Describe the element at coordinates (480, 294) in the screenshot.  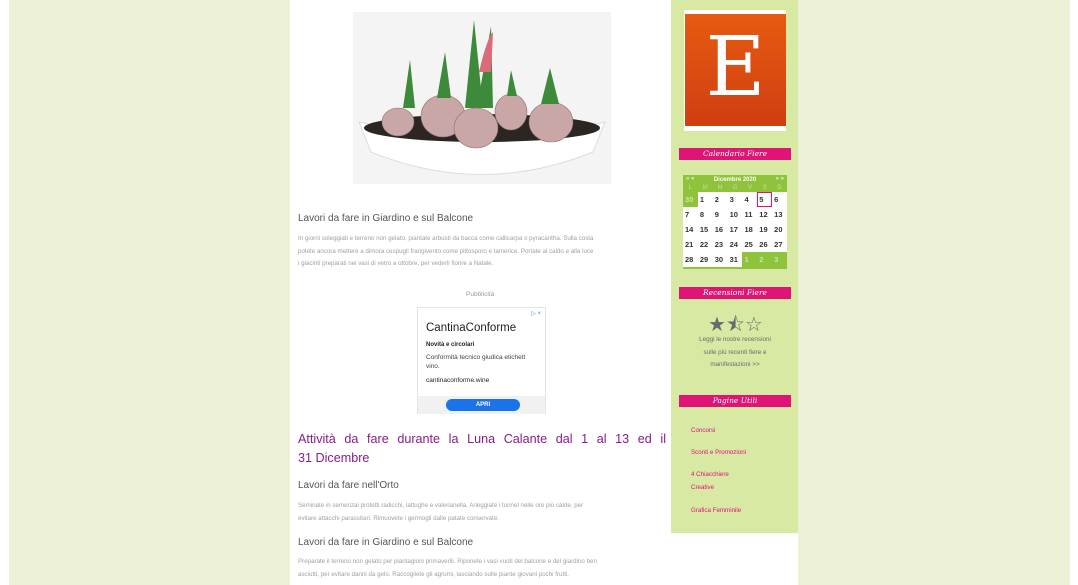
I see `ad-label: Pubblicità` at that location.